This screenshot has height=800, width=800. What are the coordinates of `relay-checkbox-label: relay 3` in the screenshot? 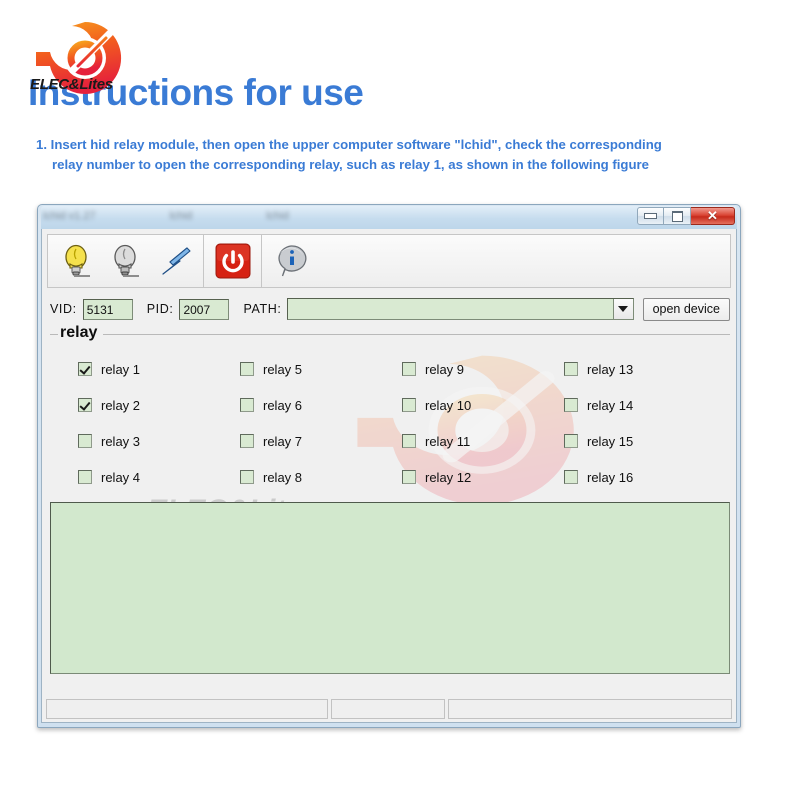 It's located at (121, 441).